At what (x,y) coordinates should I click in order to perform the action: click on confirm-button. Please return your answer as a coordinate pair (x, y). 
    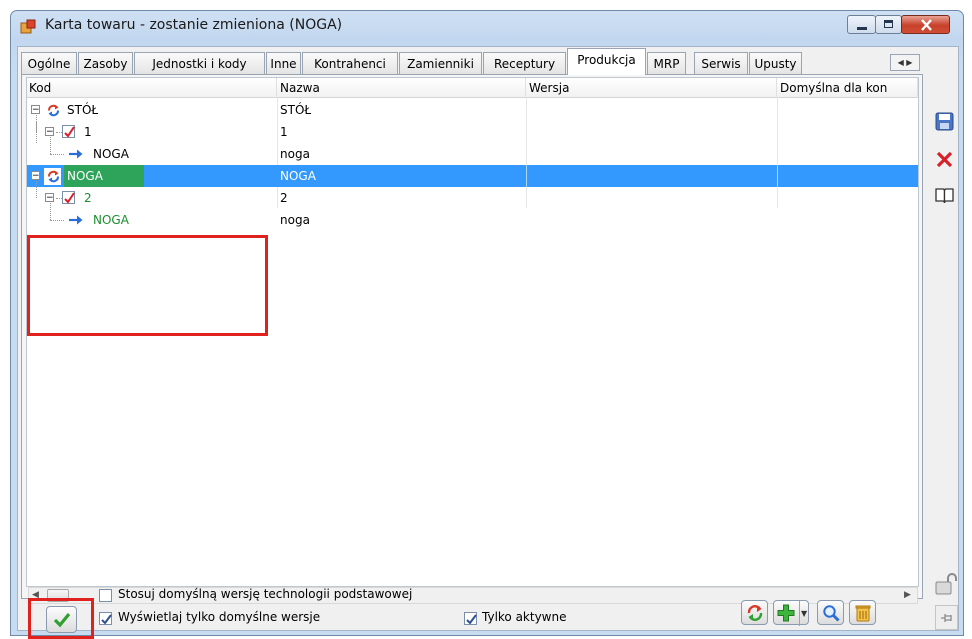
    Looking at the image, I should click on (61, 619).